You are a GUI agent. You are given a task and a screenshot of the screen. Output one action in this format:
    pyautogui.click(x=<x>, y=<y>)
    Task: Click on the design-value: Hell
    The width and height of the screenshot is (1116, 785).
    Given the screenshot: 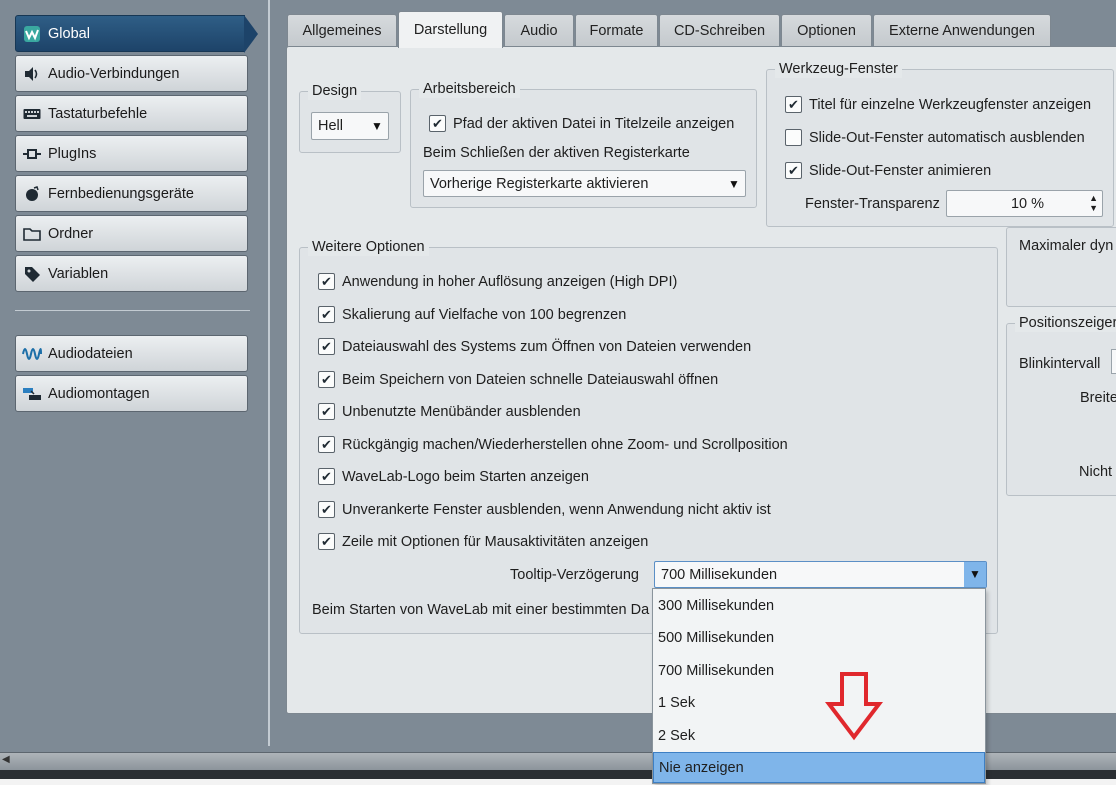 What is the action you would take?
    pyautogui.click(x=330, y=126)
    